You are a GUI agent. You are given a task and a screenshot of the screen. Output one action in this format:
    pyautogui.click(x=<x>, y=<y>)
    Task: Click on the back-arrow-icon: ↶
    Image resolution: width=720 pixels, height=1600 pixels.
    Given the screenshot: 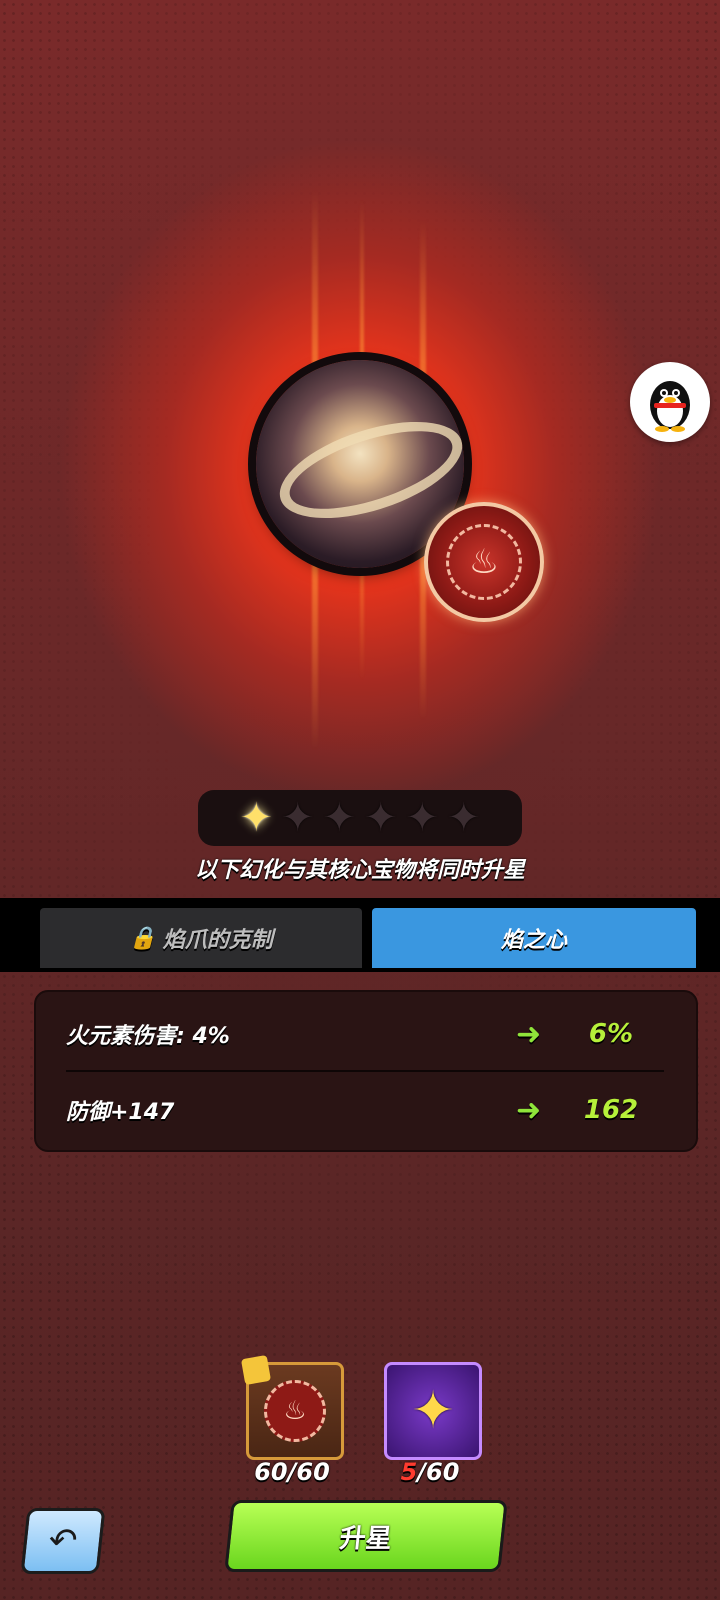 What is the action you would take?
    pyautogui.click(x=63, y=1541)
    